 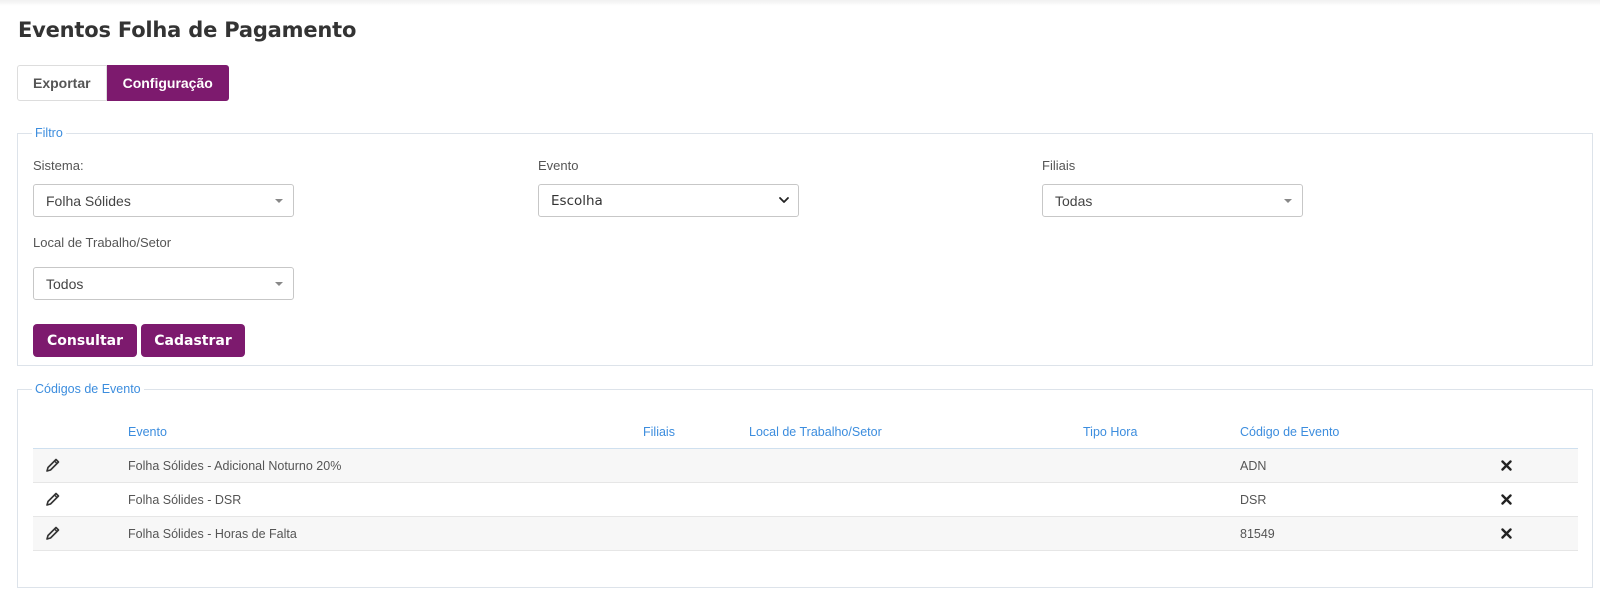 What do you see at coordinates (212, 534) in the screenshot?
I see `cell-evento: Folha Sólides - Horas de Falta` at bounding box center [212, 534].